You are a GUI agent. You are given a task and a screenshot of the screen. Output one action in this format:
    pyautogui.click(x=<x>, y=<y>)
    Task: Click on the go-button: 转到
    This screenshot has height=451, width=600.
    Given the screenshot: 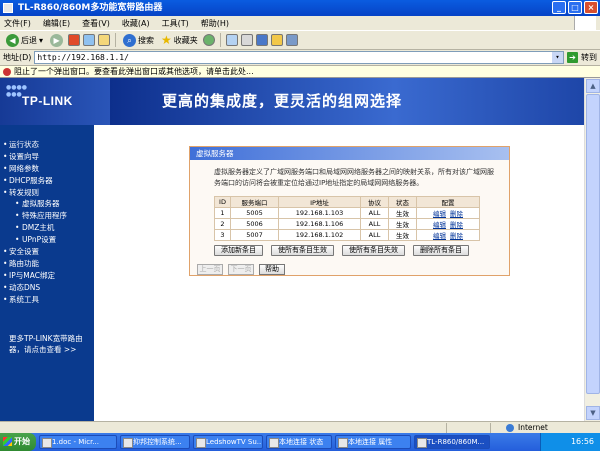 What is the action you would take?
    pyautogui.click(x=589, y=57)
    